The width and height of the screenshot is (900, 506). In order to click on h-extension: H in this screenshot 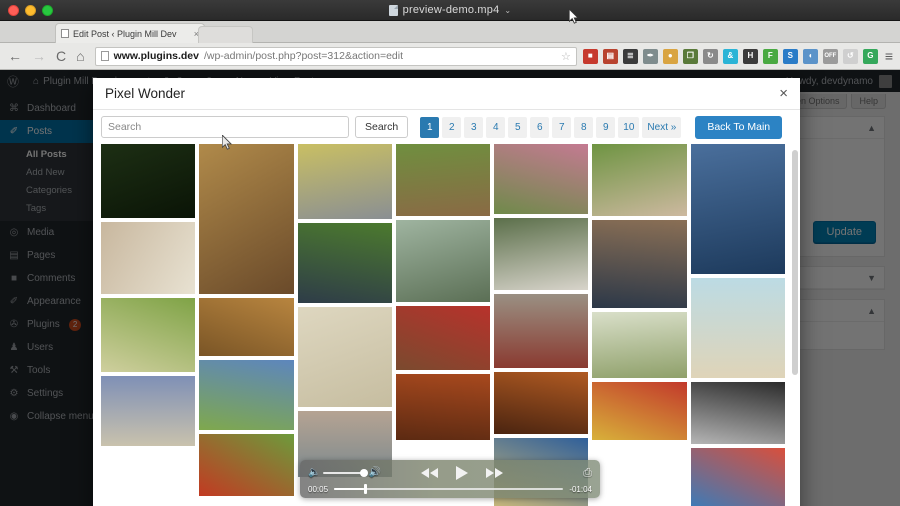, I will do `click(750, 56)`.